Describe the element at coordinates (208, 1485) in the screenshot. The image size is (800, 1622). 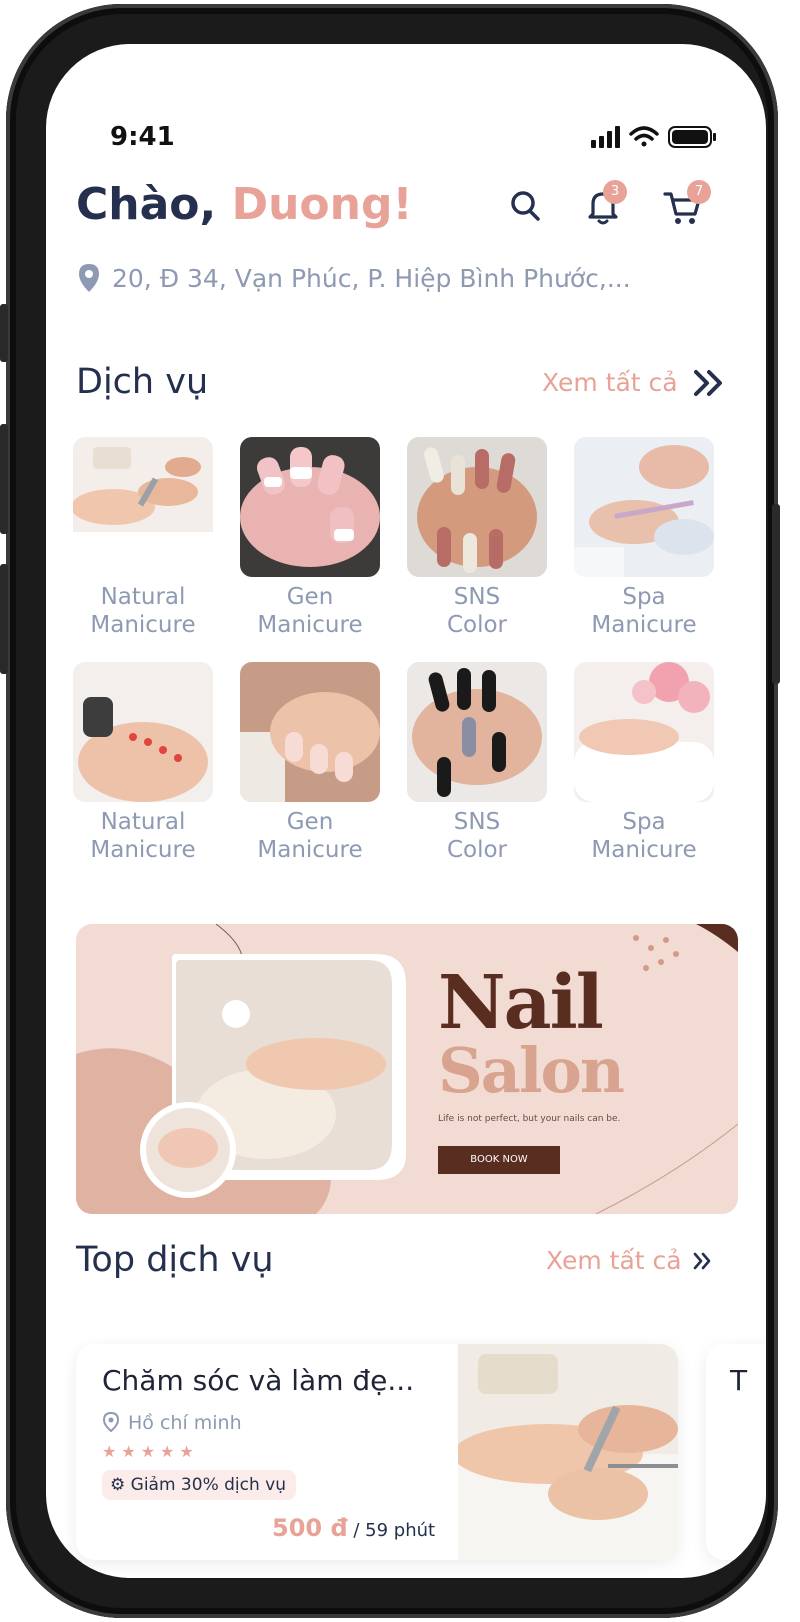
I see `discount-text: Giảm 30% dịch vụ` at that location.